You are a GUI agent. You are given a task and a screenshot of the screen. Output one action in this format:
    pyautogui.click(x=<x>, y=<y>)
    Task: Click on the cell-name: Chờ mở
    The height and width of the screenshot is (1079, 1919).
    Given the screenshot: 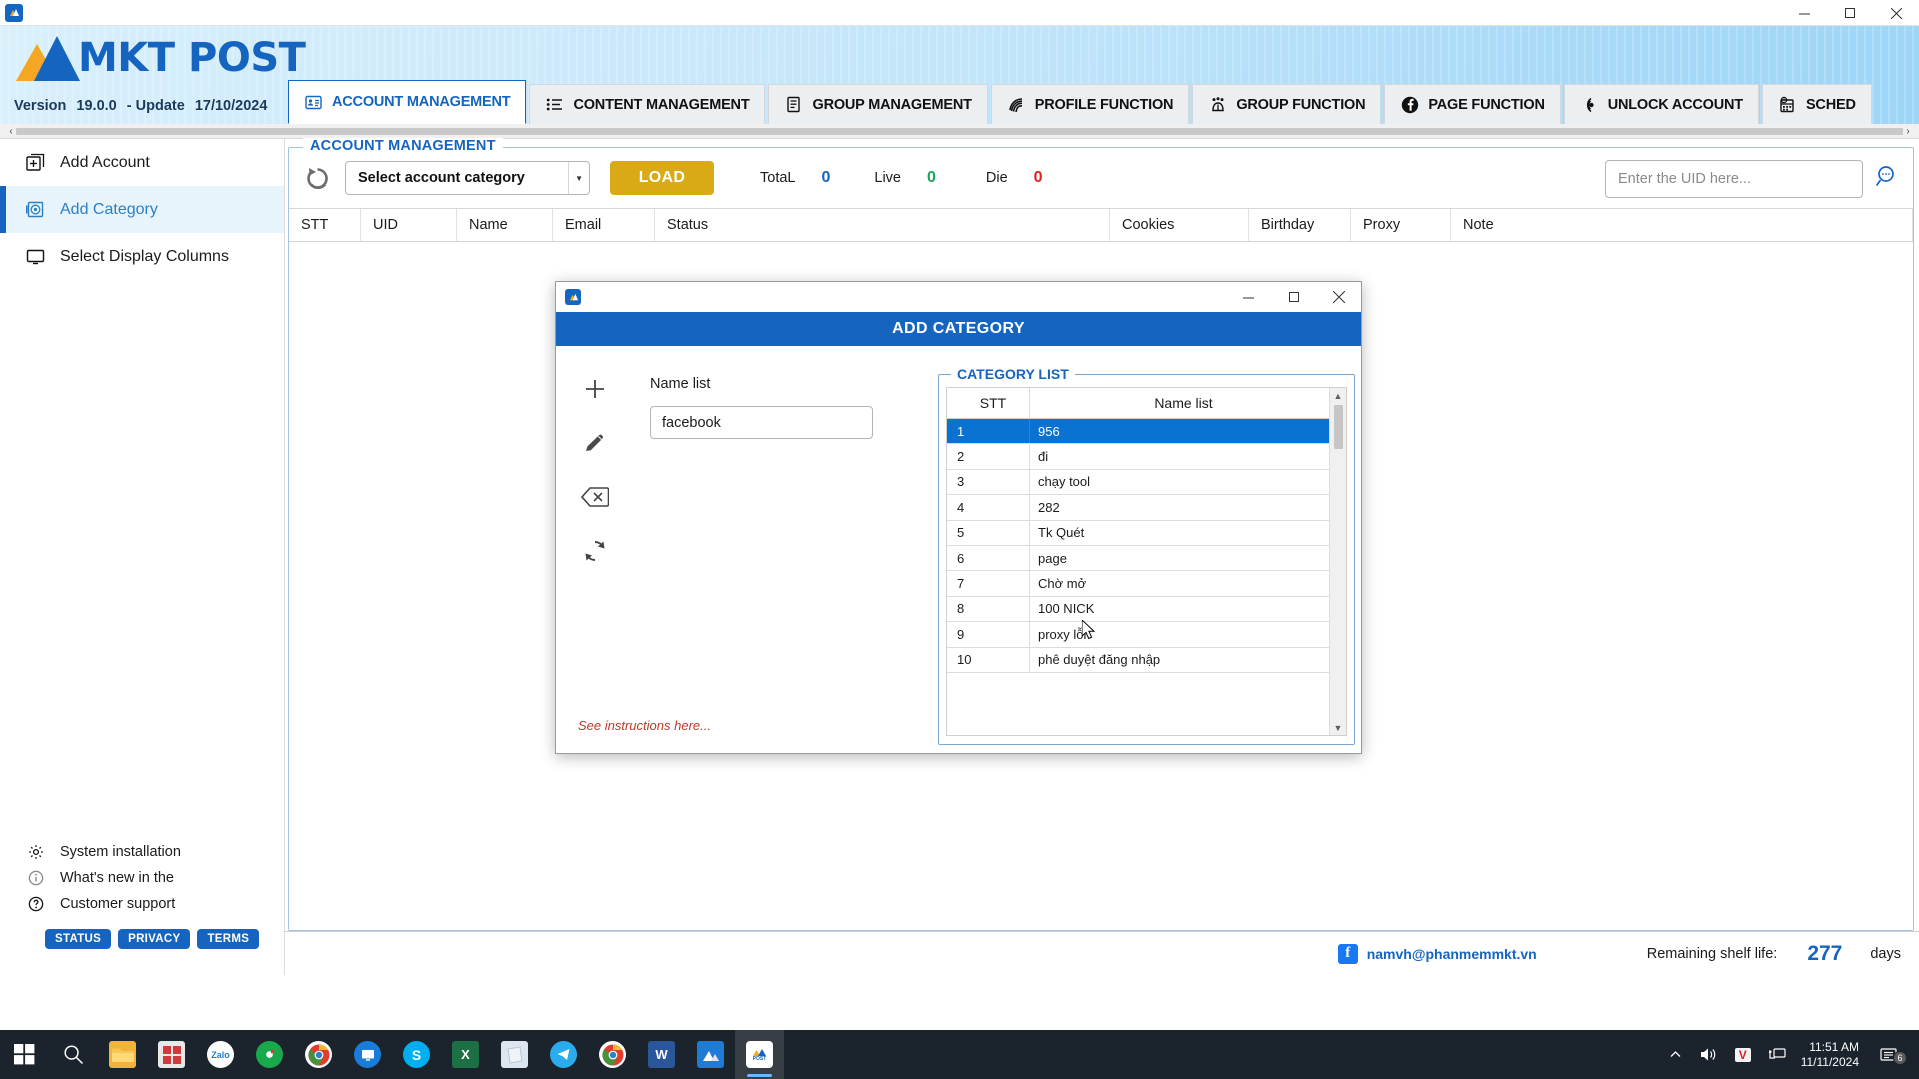 What is the action you would take?
    pyautogui.click(x=1062, y=584)
    